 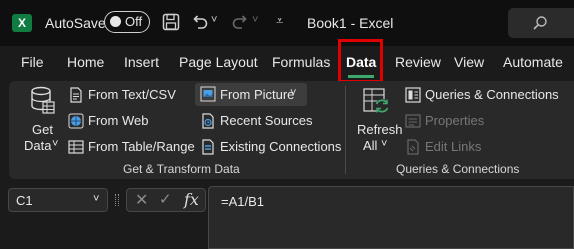 I want to click on autosave-label: AutoSave, so click(x=75, y=23).